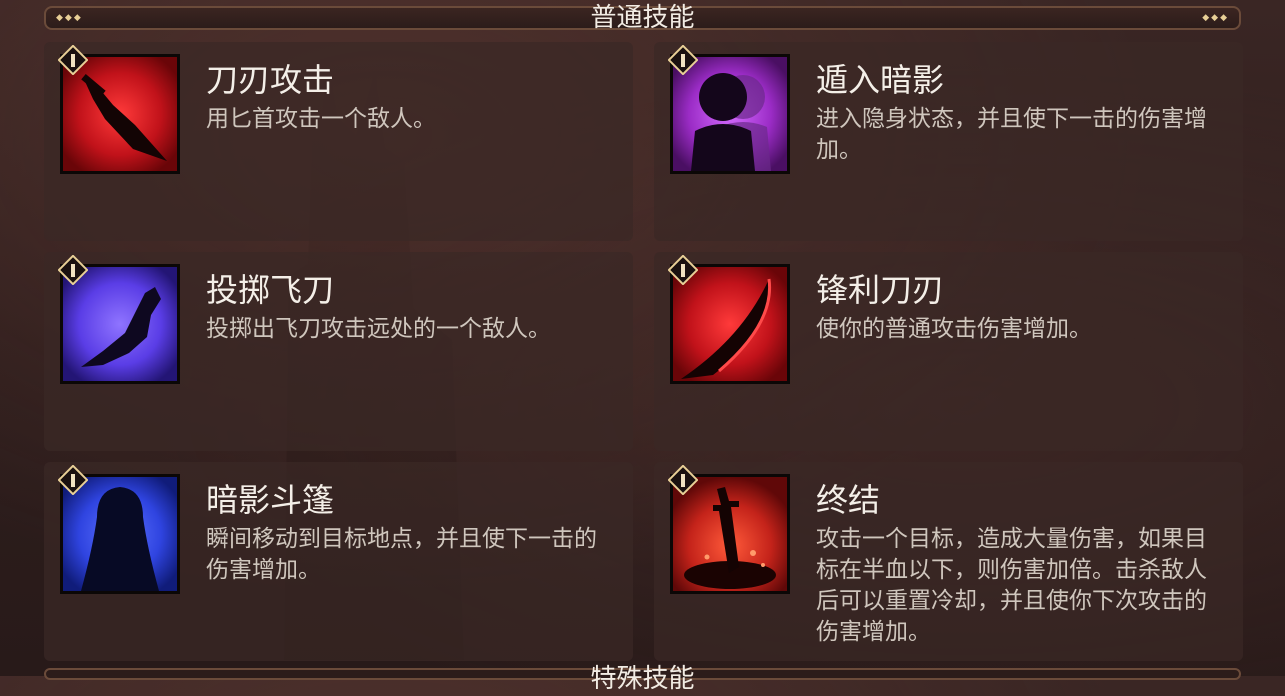  What do you see at coordinates (642, 18) in the screenshot?
I see `section-title: 普通技能` at bounding box center [642, 18].